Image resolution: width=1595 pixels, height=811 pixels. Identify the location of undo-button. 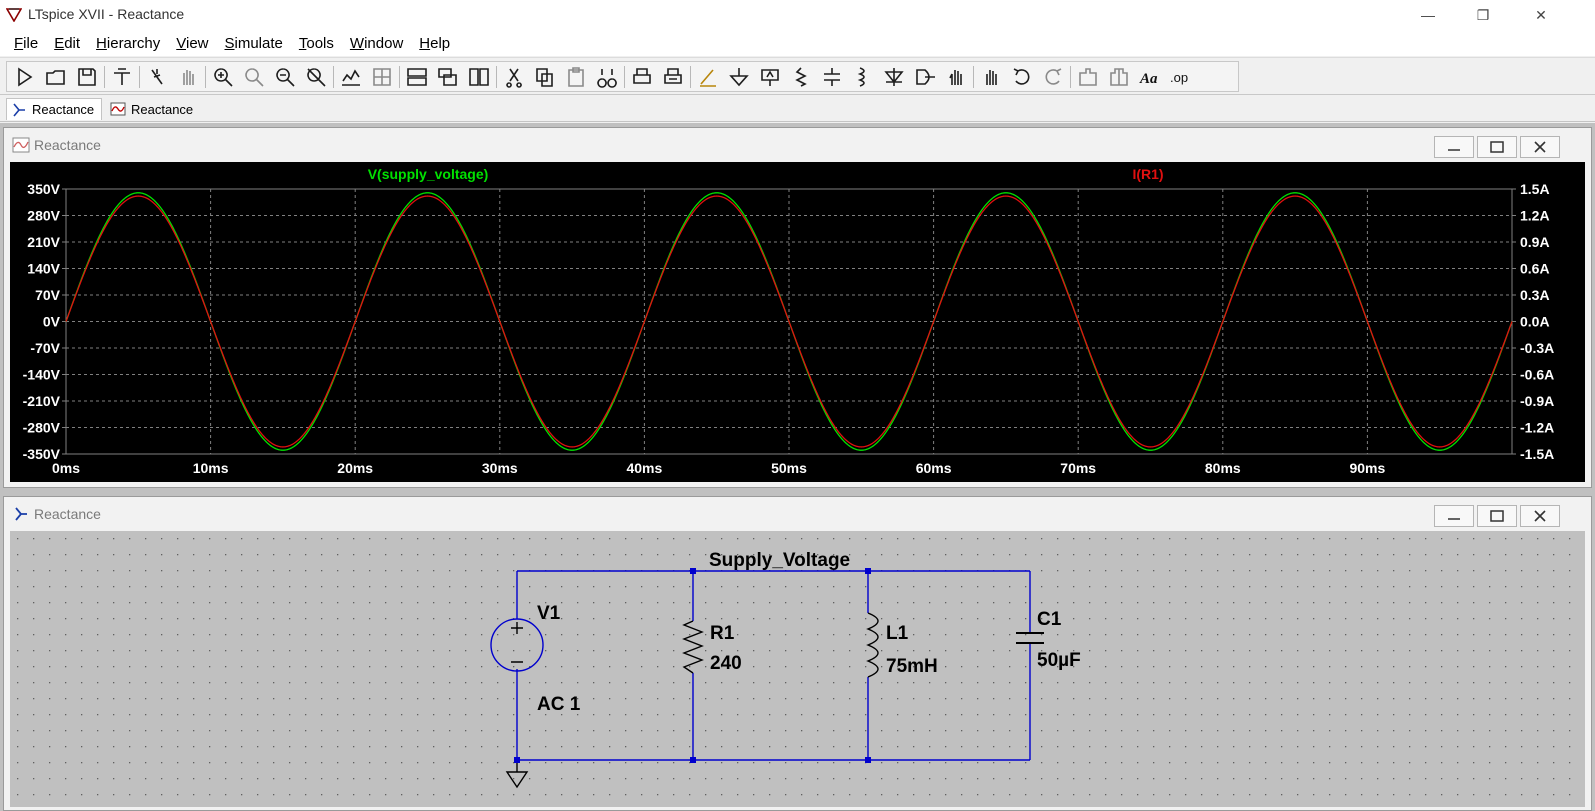
(1022, 77).